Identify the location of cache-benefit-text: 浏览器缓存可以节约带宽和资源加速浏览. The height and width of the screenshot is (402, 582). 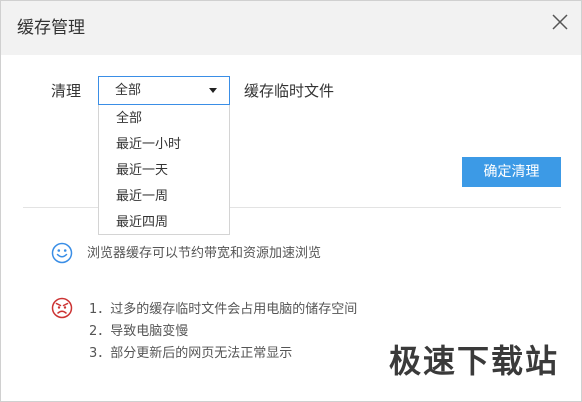
(204, 253).